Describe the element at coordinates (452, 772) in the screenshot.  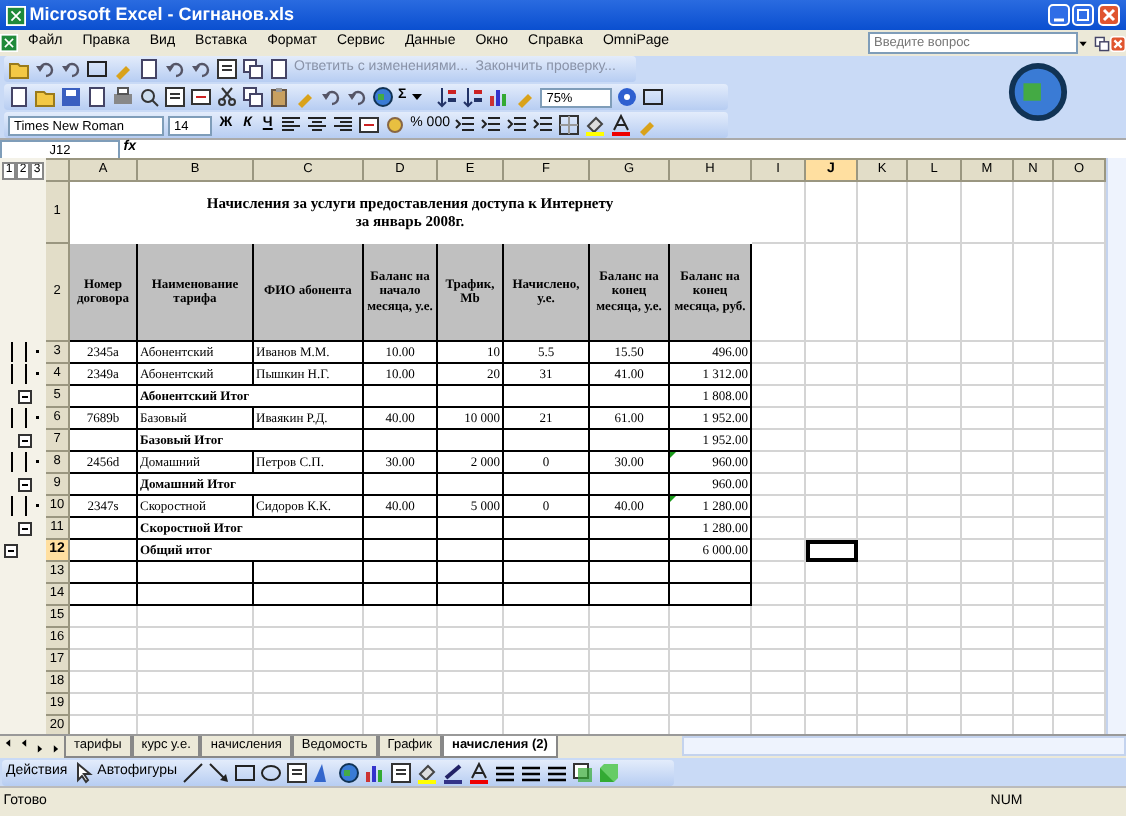
I see `line-color-icon` at that location.